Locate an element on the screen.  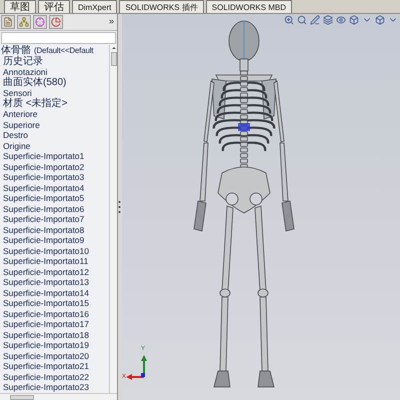
tree-item: Superficie-Importato20 is located at coordinates (55, 355).